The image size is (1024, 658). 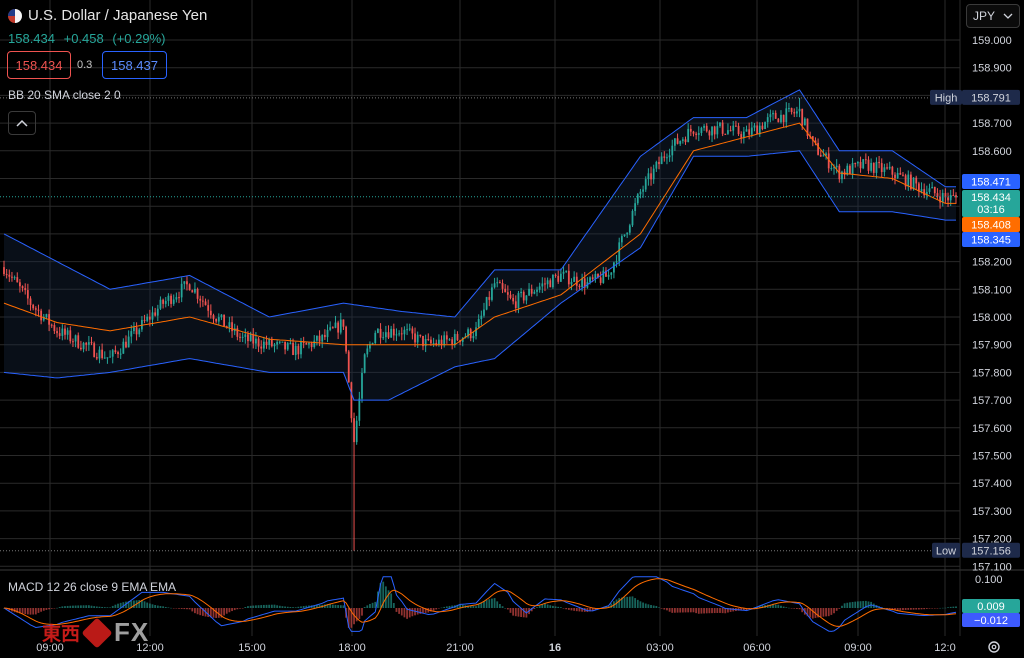 I want to click on ask-button: 158.437, so click(x=134, y=65).